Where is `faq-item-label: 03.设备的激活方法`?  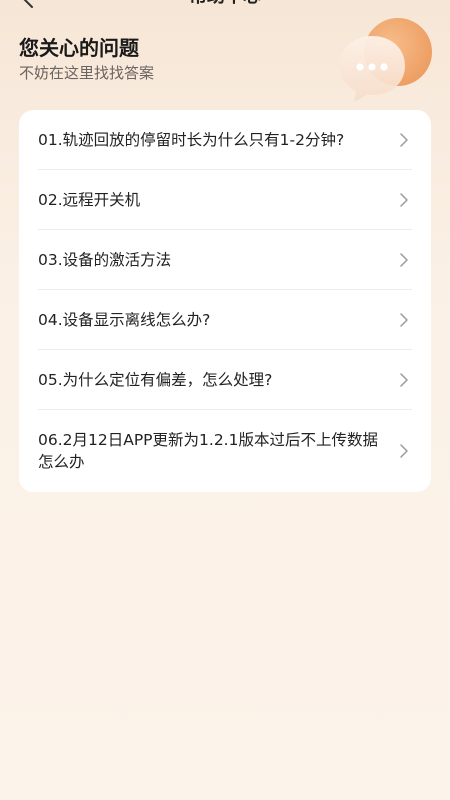
faq-item-label: 03.设备的激活方法 is located at coordinates (105, 259).